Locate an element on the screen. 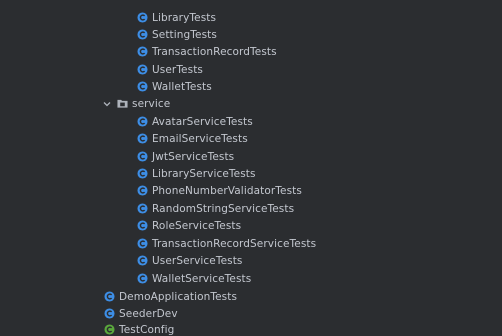  tree-item-label: LibraryTests is located at coordinates (184, 17).